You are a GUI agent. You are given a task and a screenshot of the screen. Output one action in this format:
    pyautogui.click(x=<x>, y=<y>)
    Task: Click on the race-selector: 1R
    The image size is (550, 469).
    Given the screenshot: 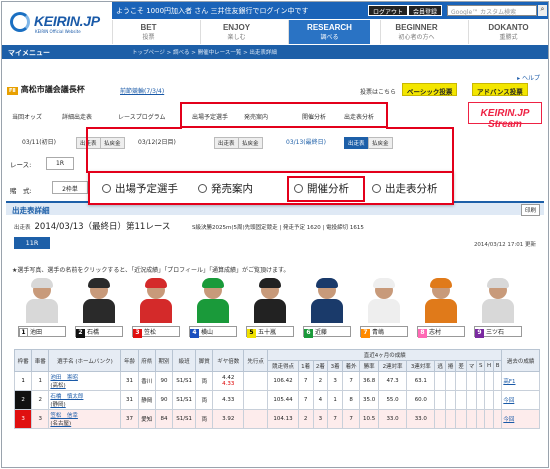 What is the action you would take?
    pyautogui.click(x=60, y=163)
    